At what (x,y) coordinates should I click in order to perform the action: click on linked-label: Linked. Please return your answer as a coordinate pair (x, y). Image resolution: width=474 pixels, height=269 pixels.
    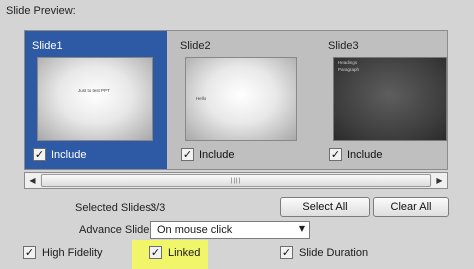
    Looking at the image, I should click on (184, 252).